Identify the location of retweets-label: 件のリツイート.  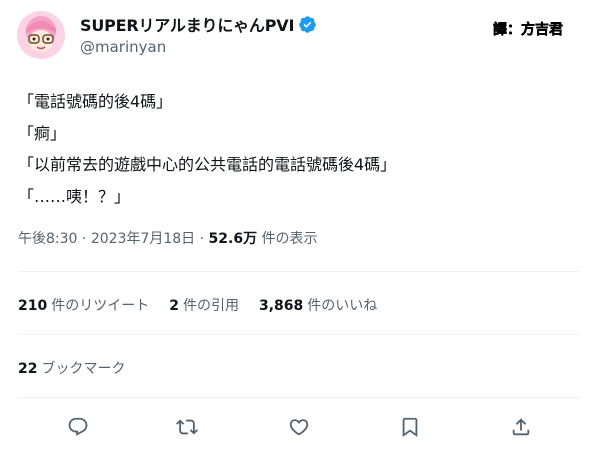
(100, 306).